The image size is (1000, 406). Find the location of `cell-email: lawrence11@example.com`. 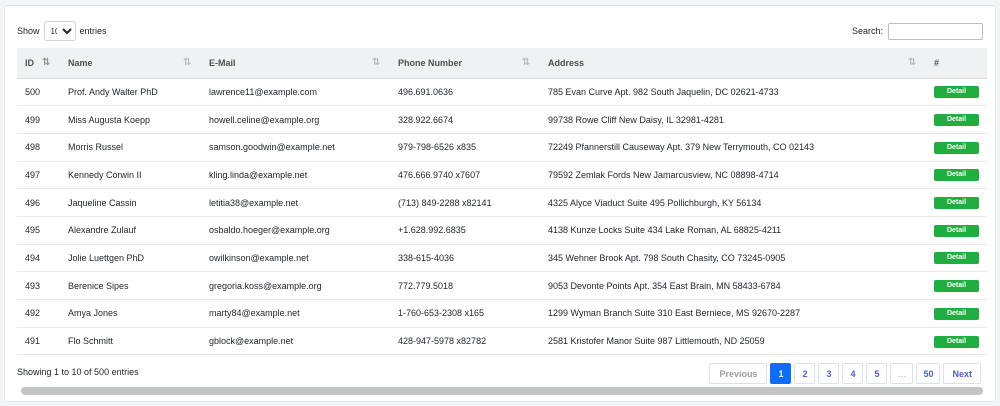

cell-email: lawrence11@example.com is located at coordinates (263, 91).